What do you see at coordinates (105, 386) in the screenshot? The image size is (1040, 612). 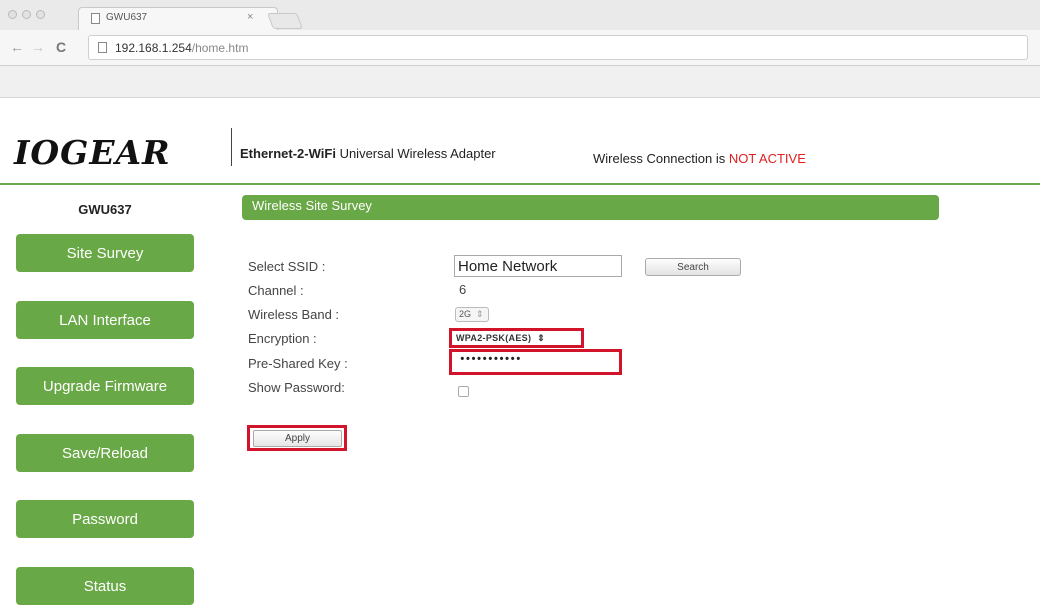 I see `sidebar-item-upgrade-firmware: Upgrade Firmware` at bounding box center [105, 386].